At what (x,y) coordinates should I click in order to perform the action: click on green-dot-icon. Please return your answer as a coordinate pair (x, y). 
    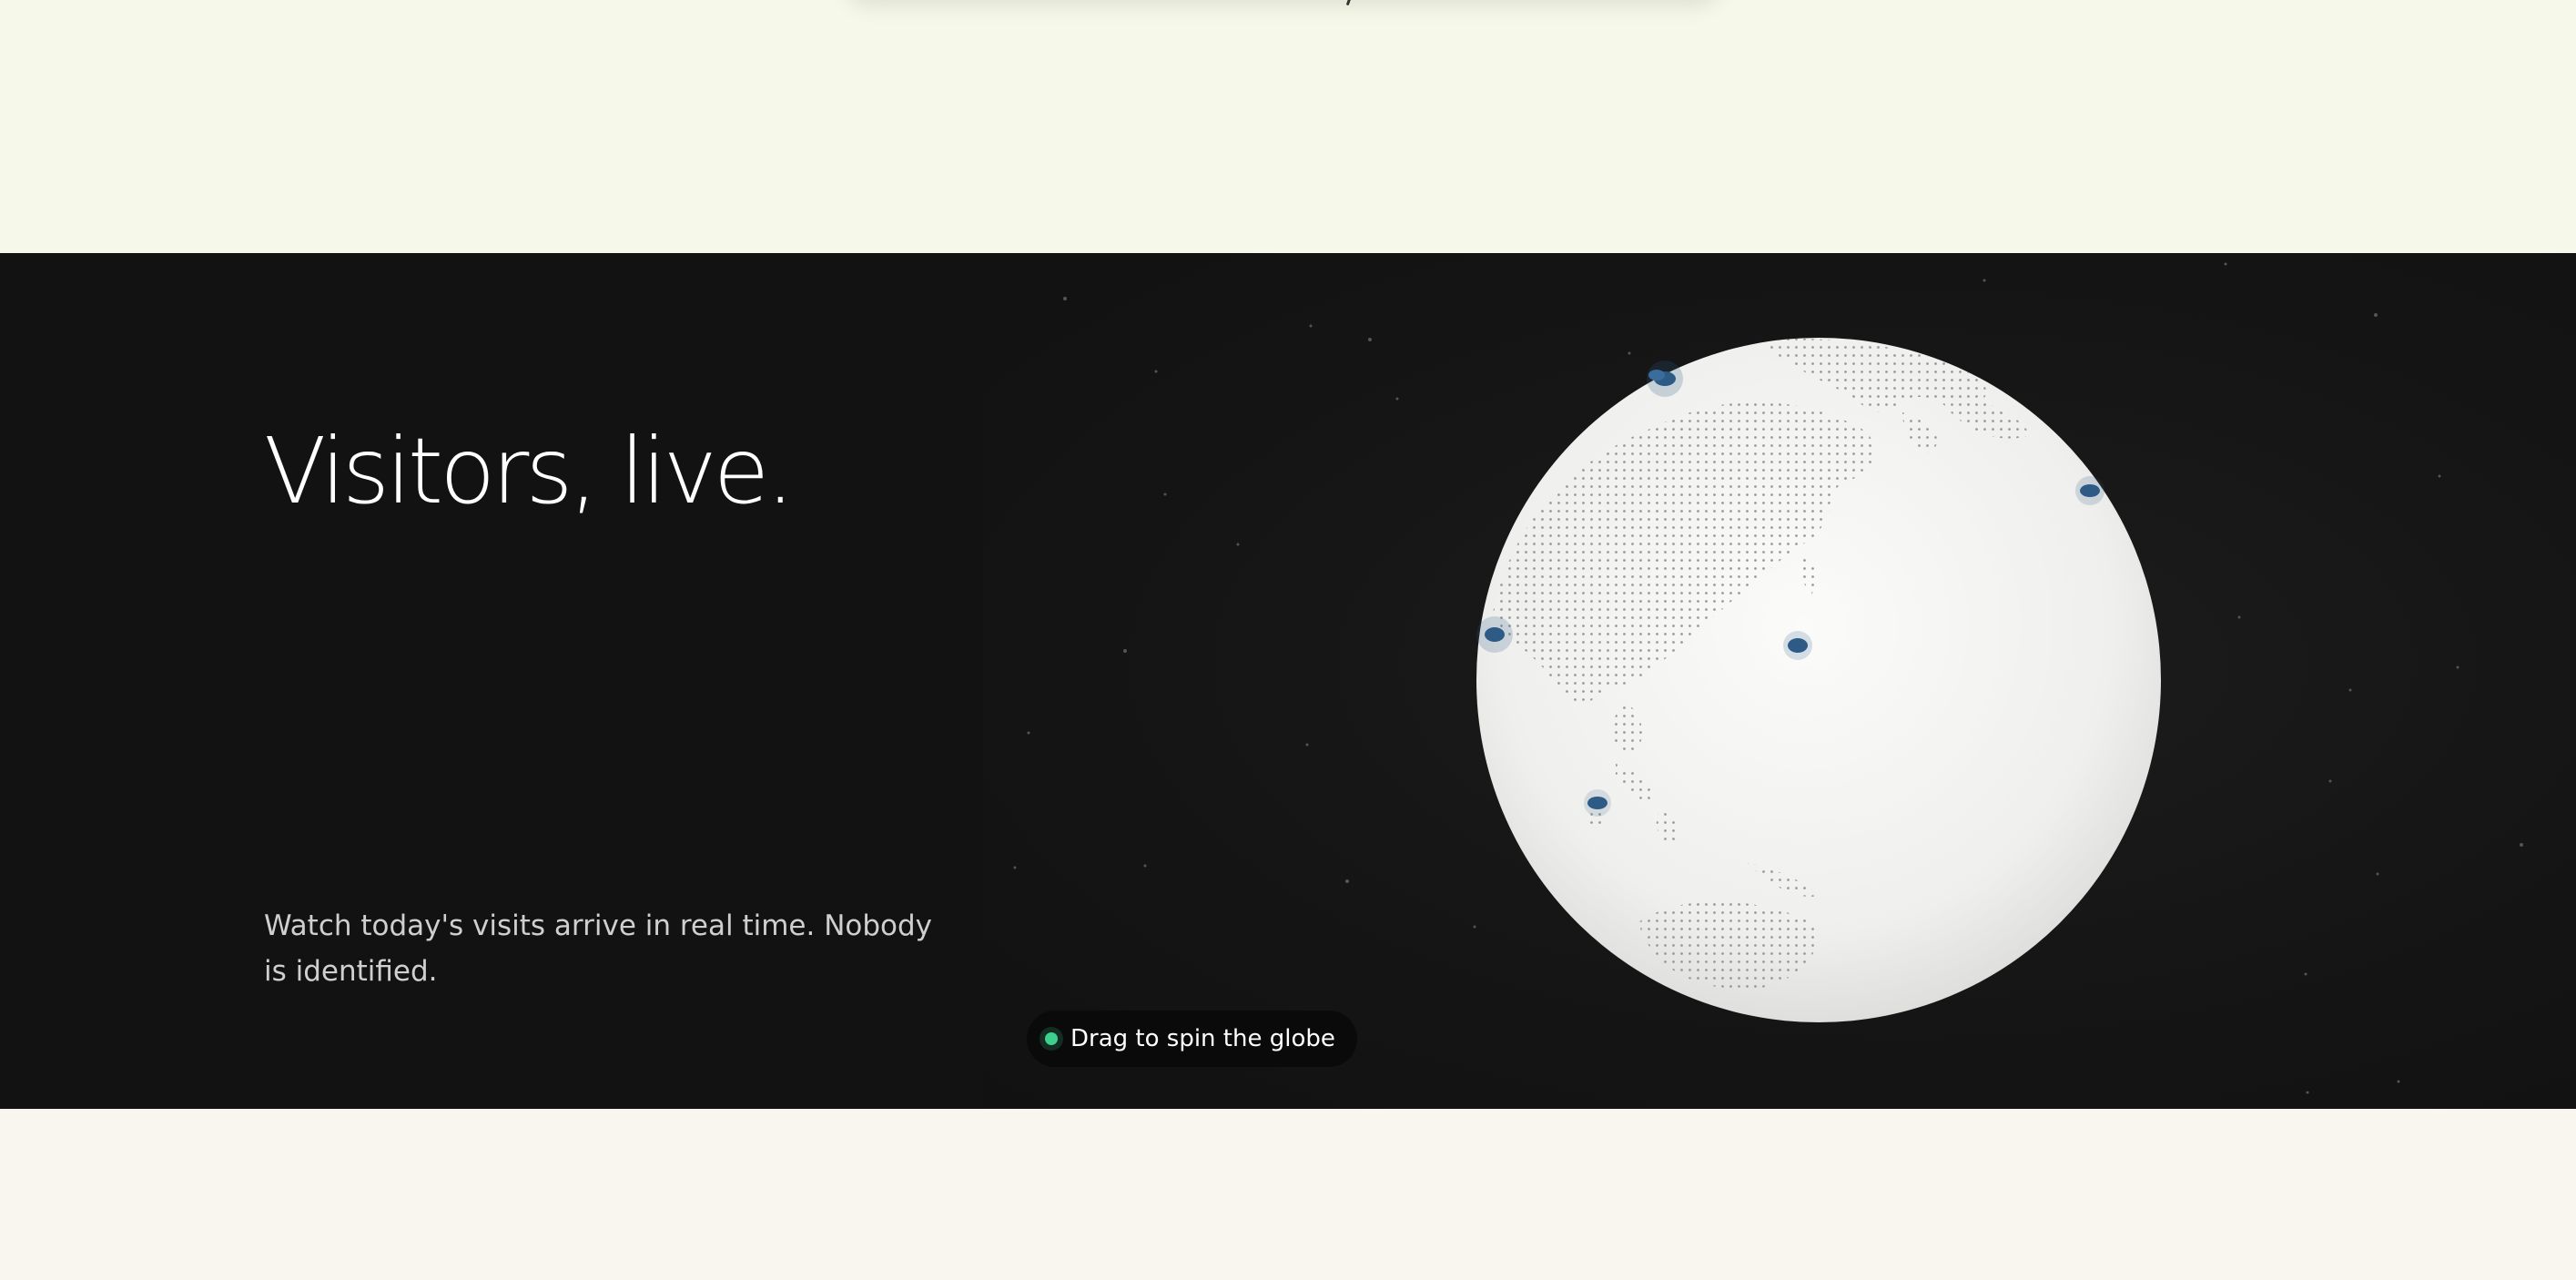
    Looking at the image, I should click on (1051, 1038).